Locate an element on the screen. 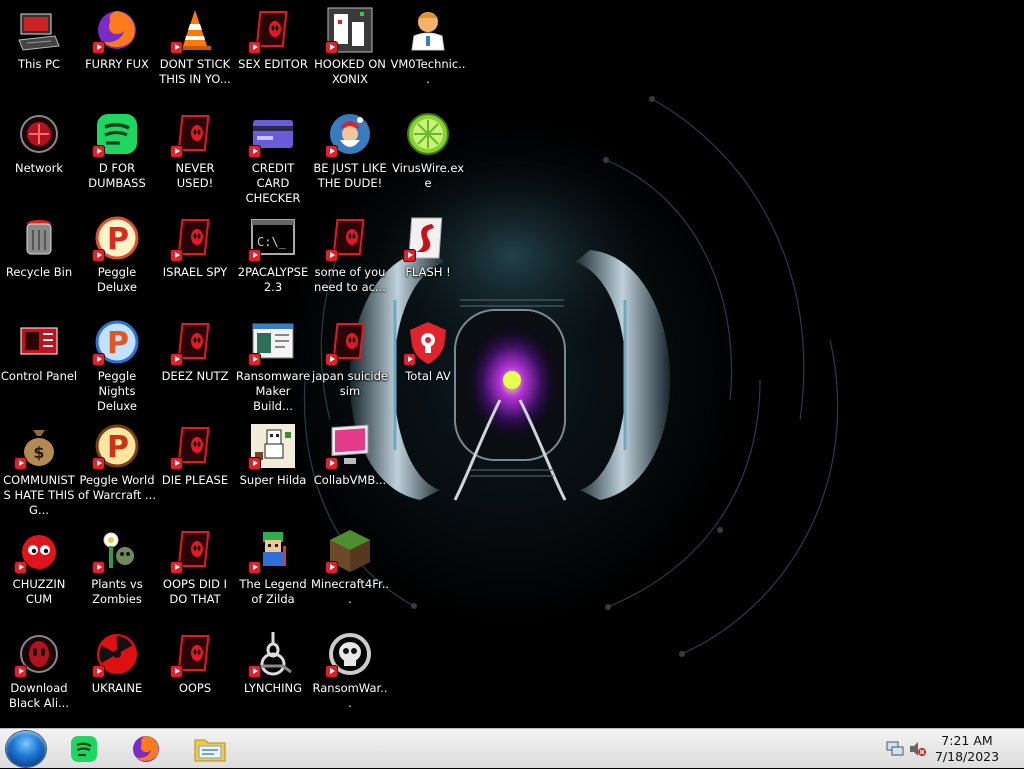 The image size is (1024, 769). desktop-icon: OOPS DID I DO THAT is located at coordinates (195, 570).